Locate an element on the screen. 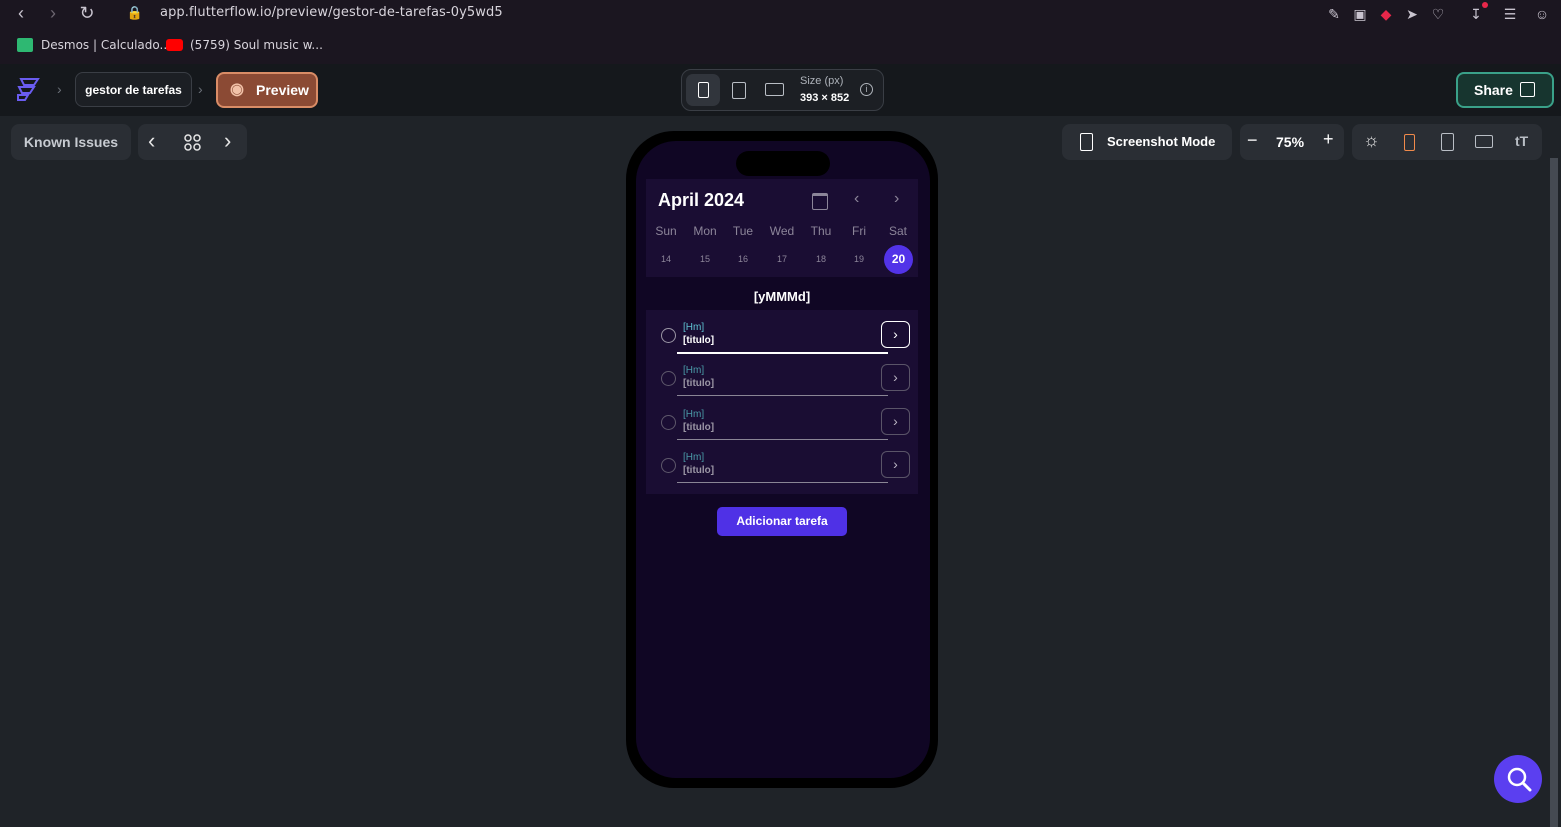  search-fab is located at coordinates (1518, 779).